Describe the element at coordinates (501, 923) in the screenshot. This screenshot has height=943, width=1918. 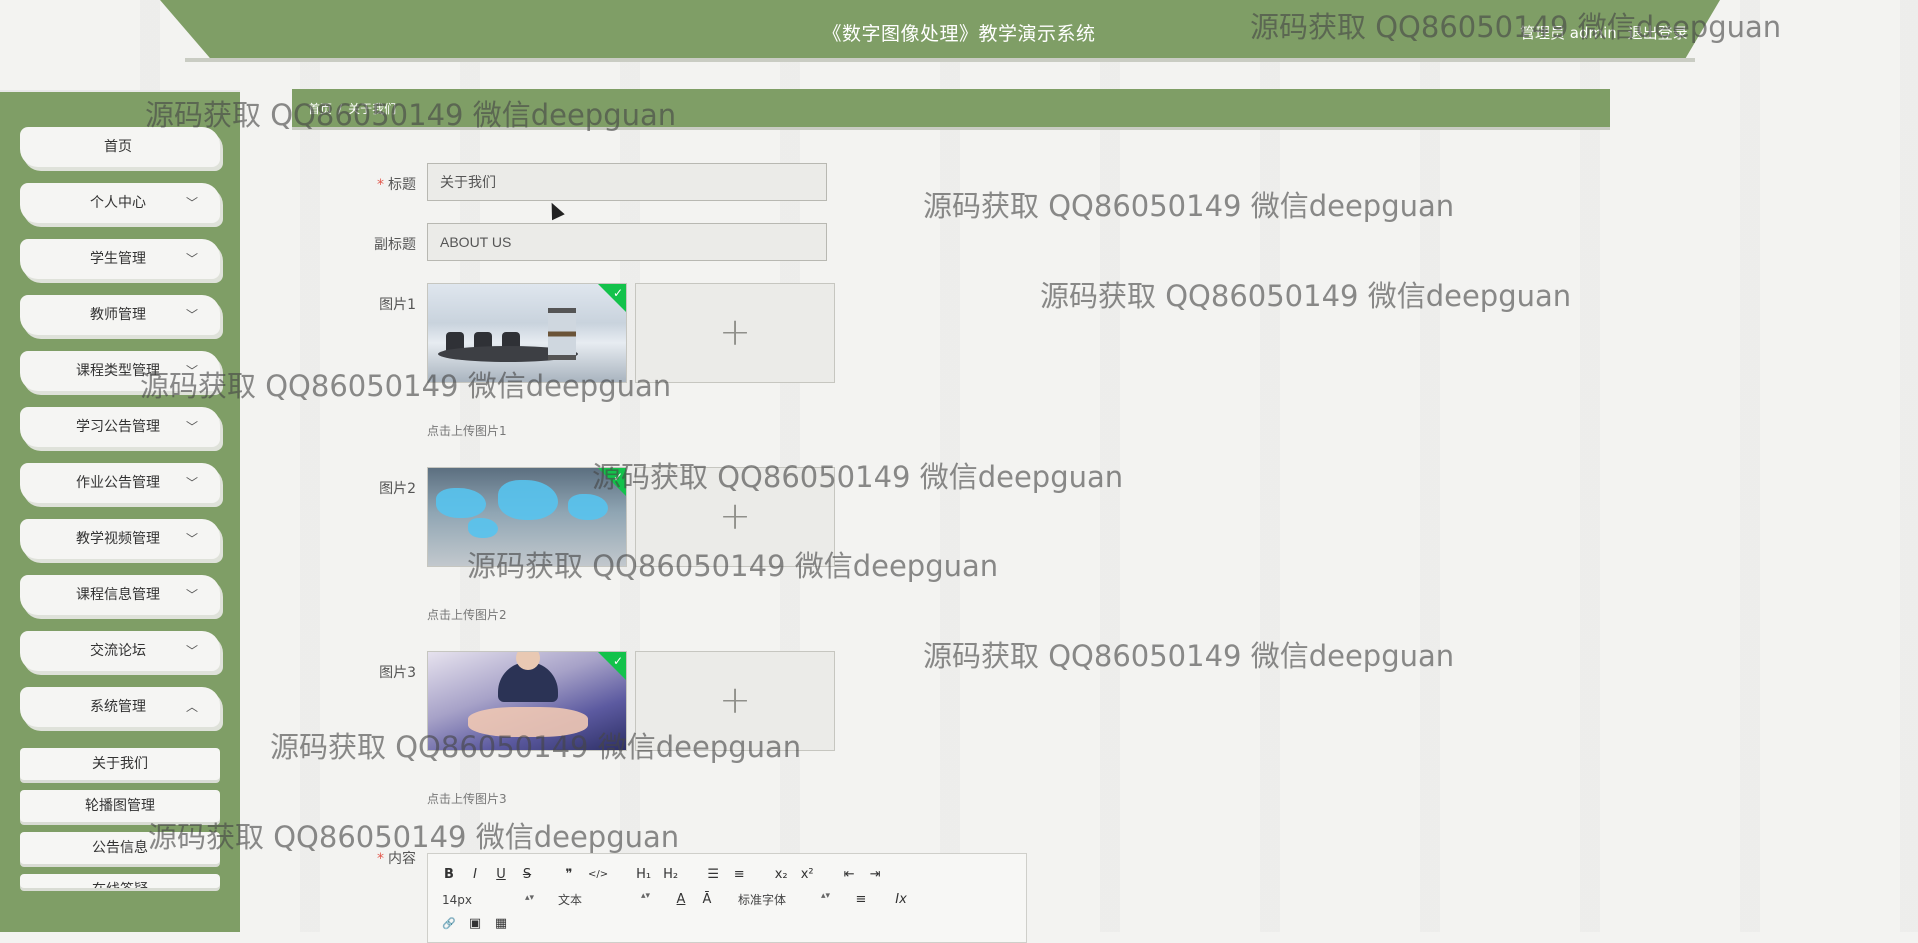
I see `video-icon: ▦` at that location.